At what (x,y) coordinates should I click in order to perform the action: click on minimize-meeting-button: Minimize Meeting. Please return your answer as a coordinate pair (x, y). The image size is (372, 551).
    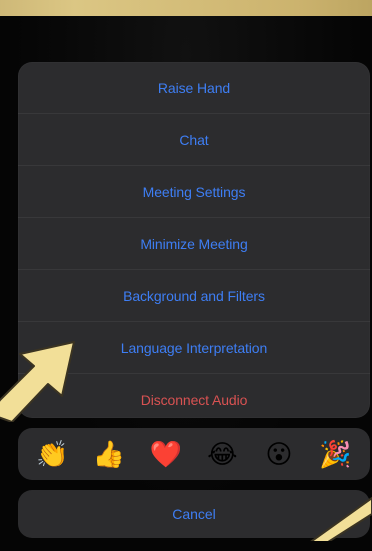
    Looking at the image, I should click on (194, 244).